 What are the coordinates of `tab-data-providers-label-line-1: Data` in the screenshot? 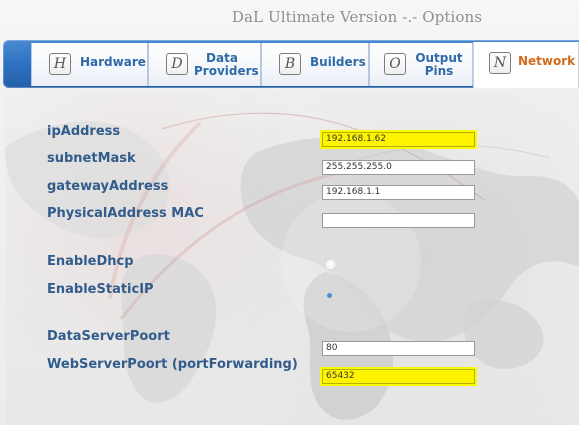 It's located at (222, 58).